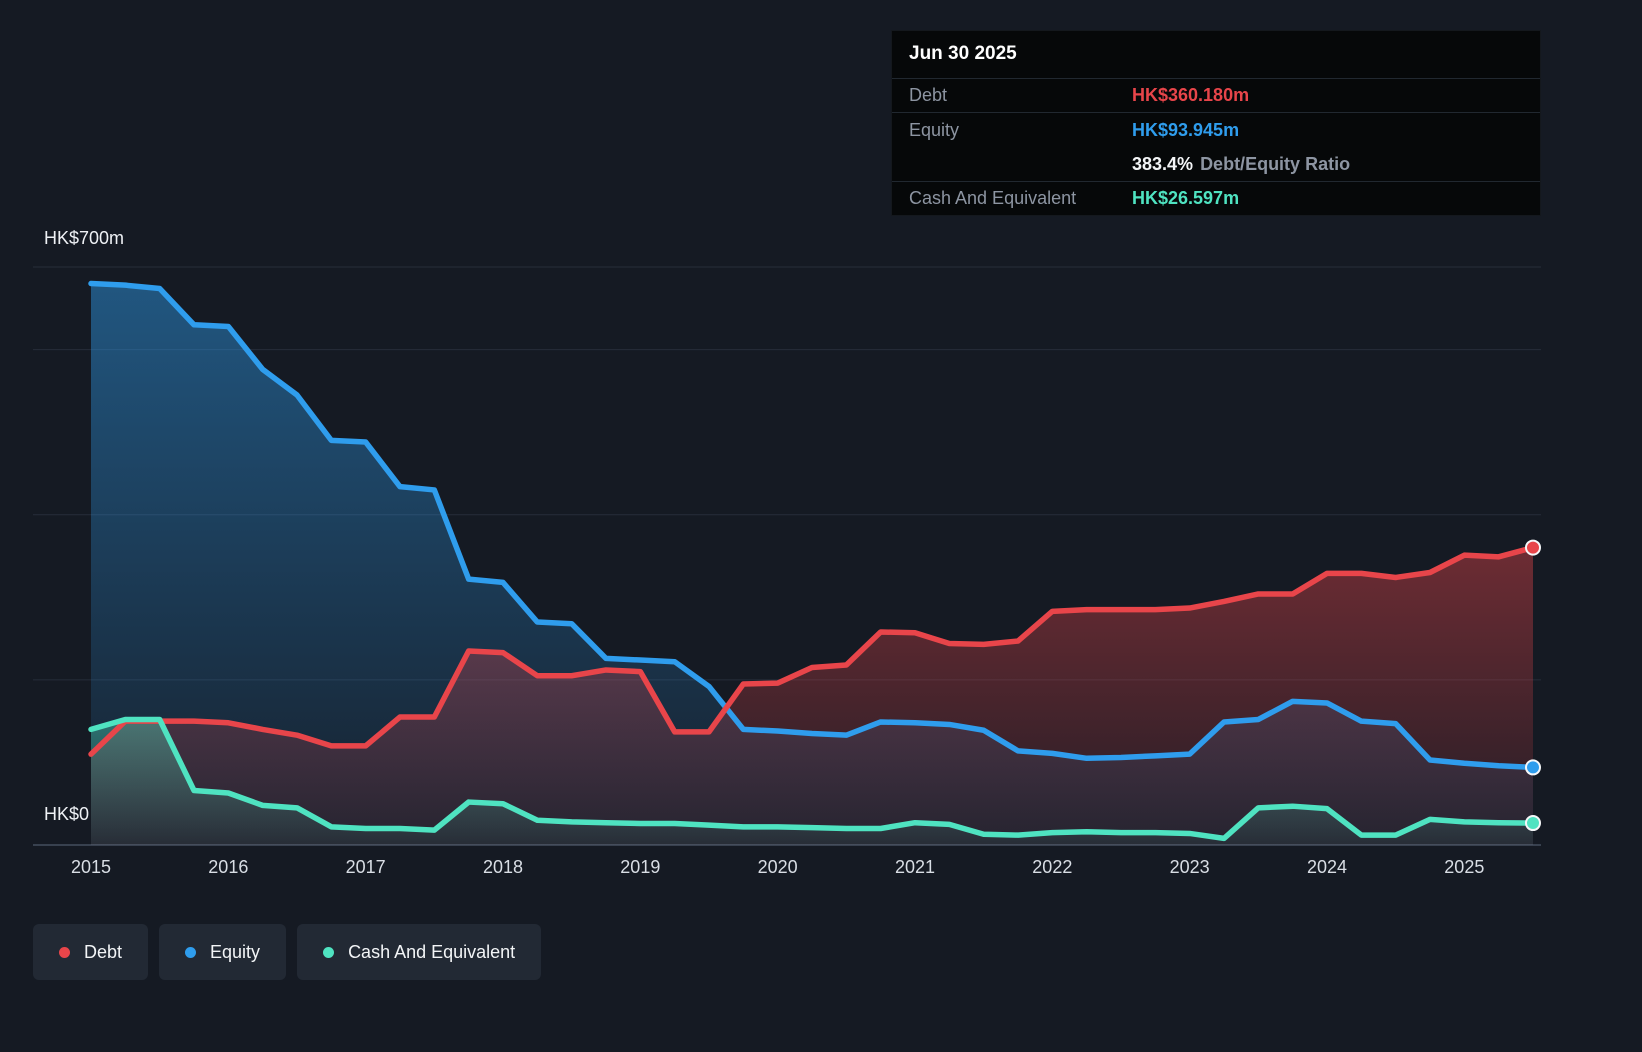 Image resolution: width=1642 pixels, height=1052 pixels. Describe the element at coordinates (1191, 95) in the screenshot. I see `tooltip-debt-value: HK$360.180m` at that location.